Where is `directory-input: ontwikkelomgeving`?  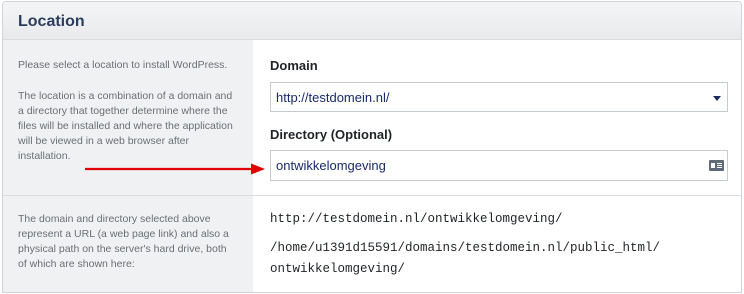 directory-input: ontwikkelomgeving is located at coordinates (499, 165).